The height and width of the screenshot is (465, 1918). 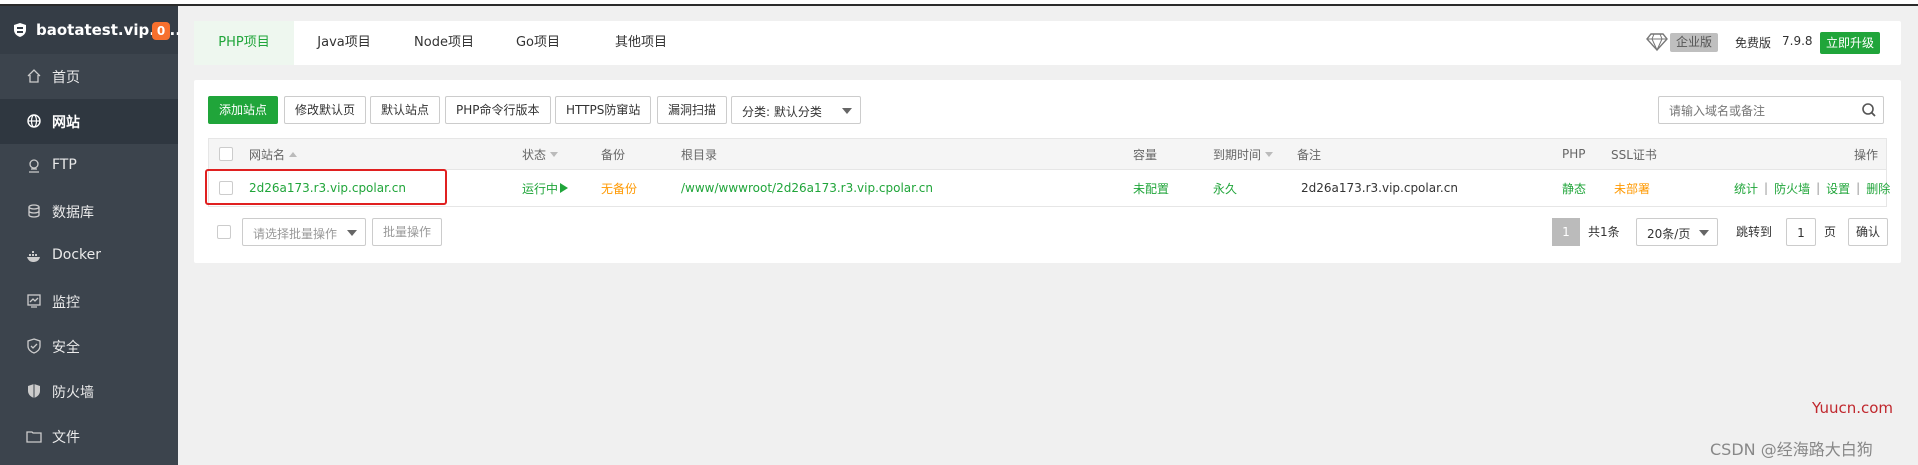 I want to click on sidebar-site-header: baotatest.vip.c... 0, so click(x=90, y=30).